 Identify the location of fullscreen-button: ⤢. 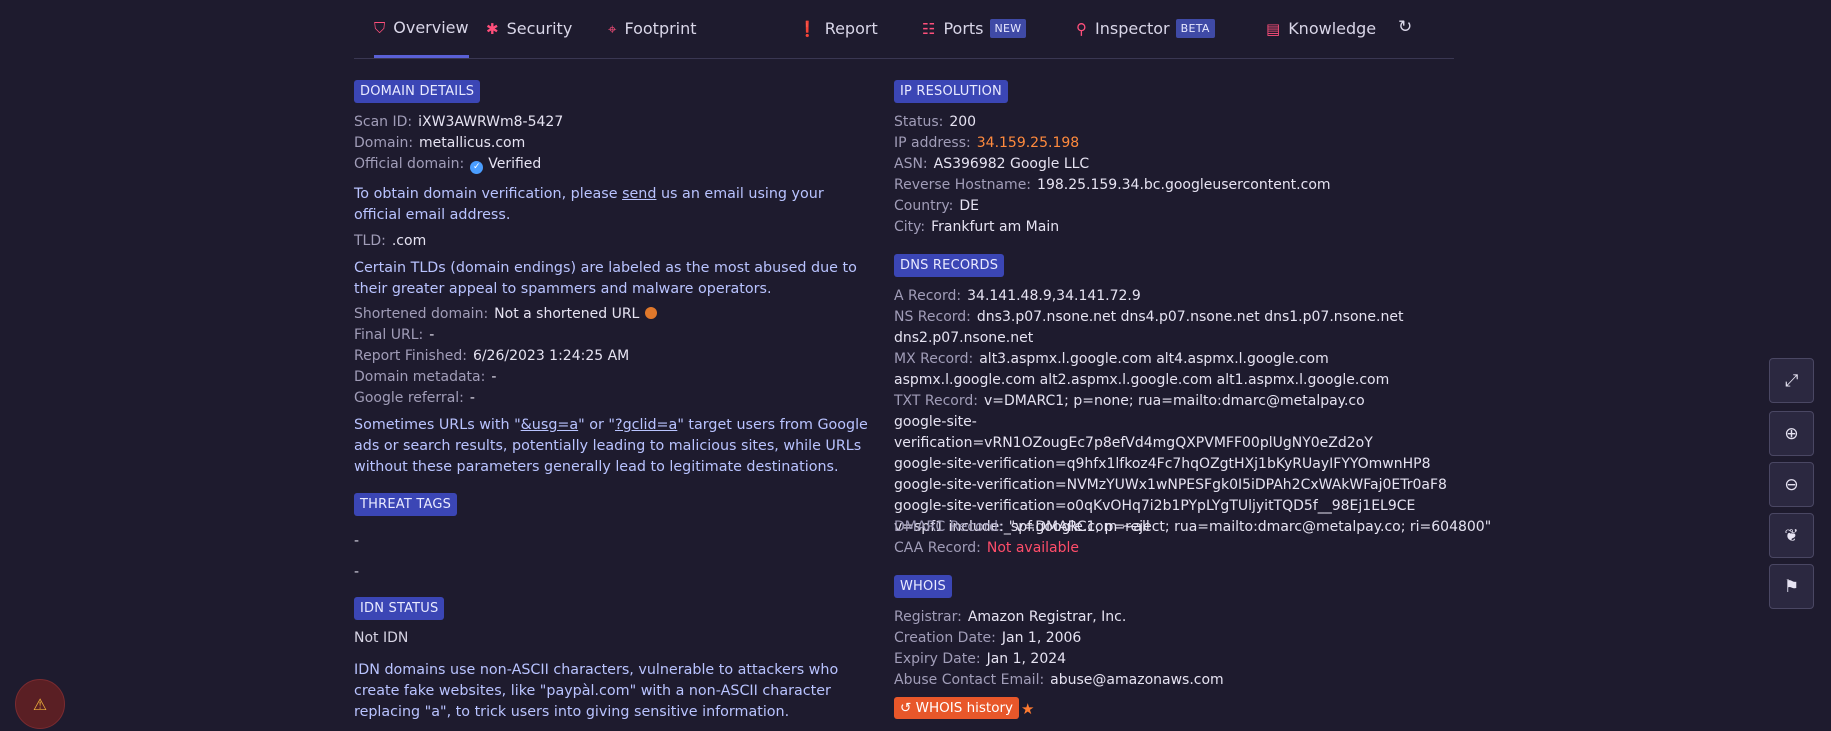
(1791, 380).